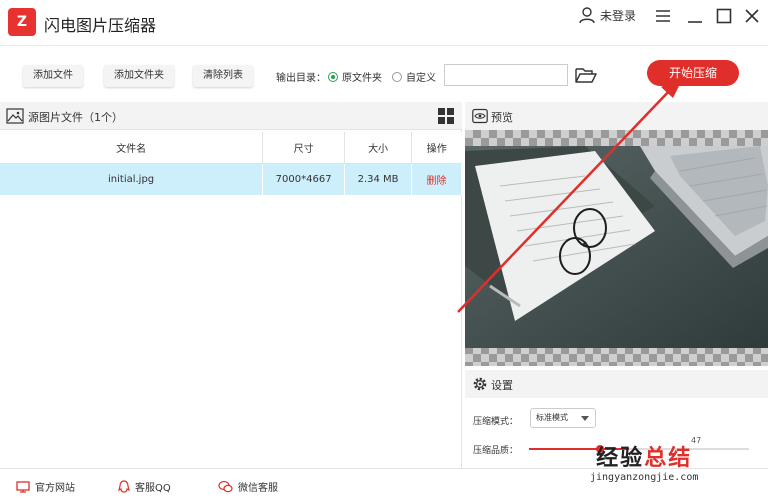 The image size is (768, 500). Describe the element at coordinates (132, 179) in the screenshot. I see `cell-filename: initial.jpg` at that location.